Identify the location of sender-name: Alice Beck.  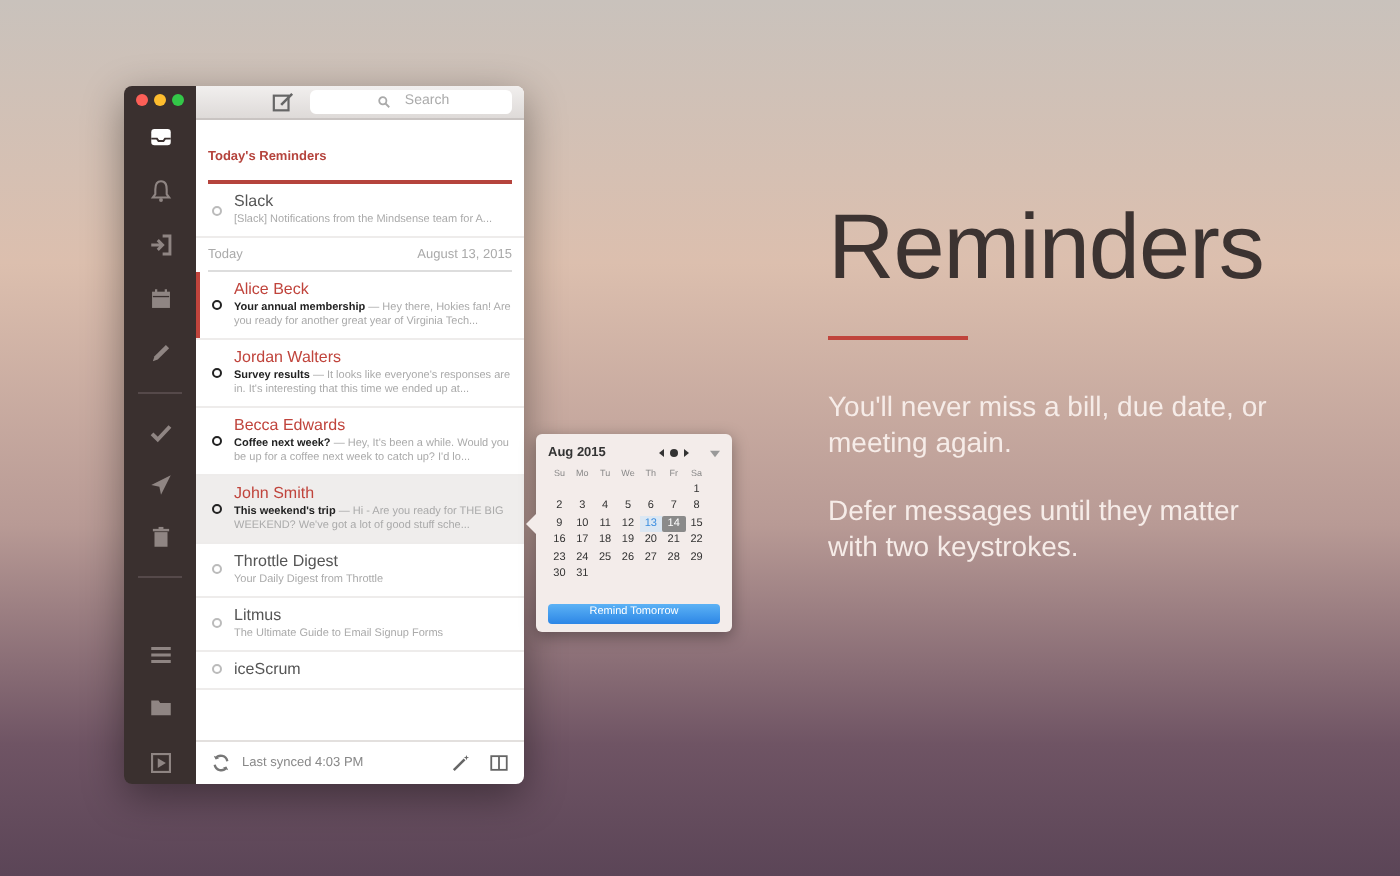
(272, 289).